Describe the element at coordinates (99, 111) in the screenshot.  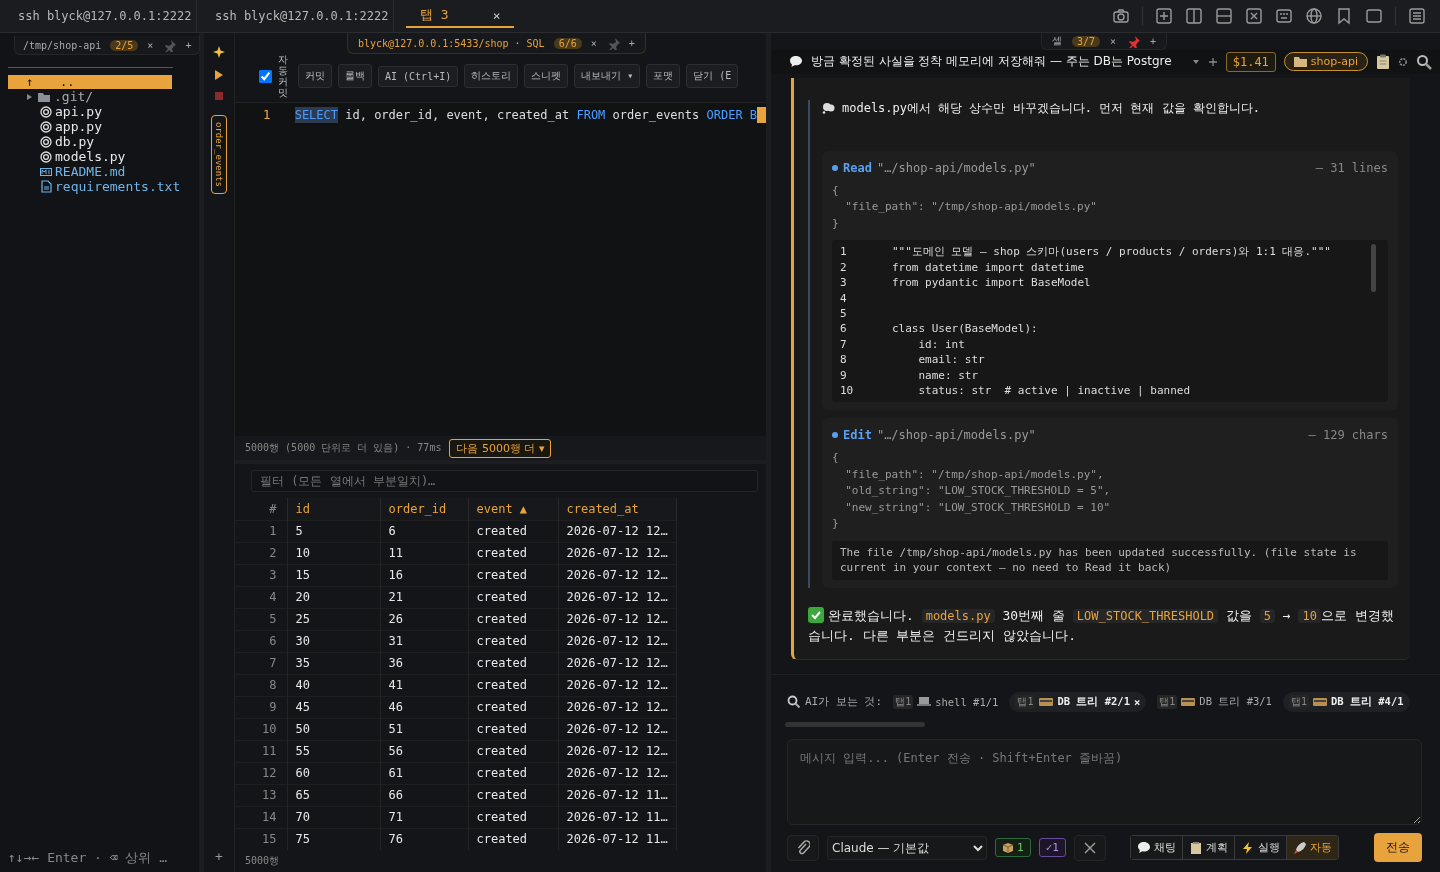
I see `file-item: api.py` at that location.